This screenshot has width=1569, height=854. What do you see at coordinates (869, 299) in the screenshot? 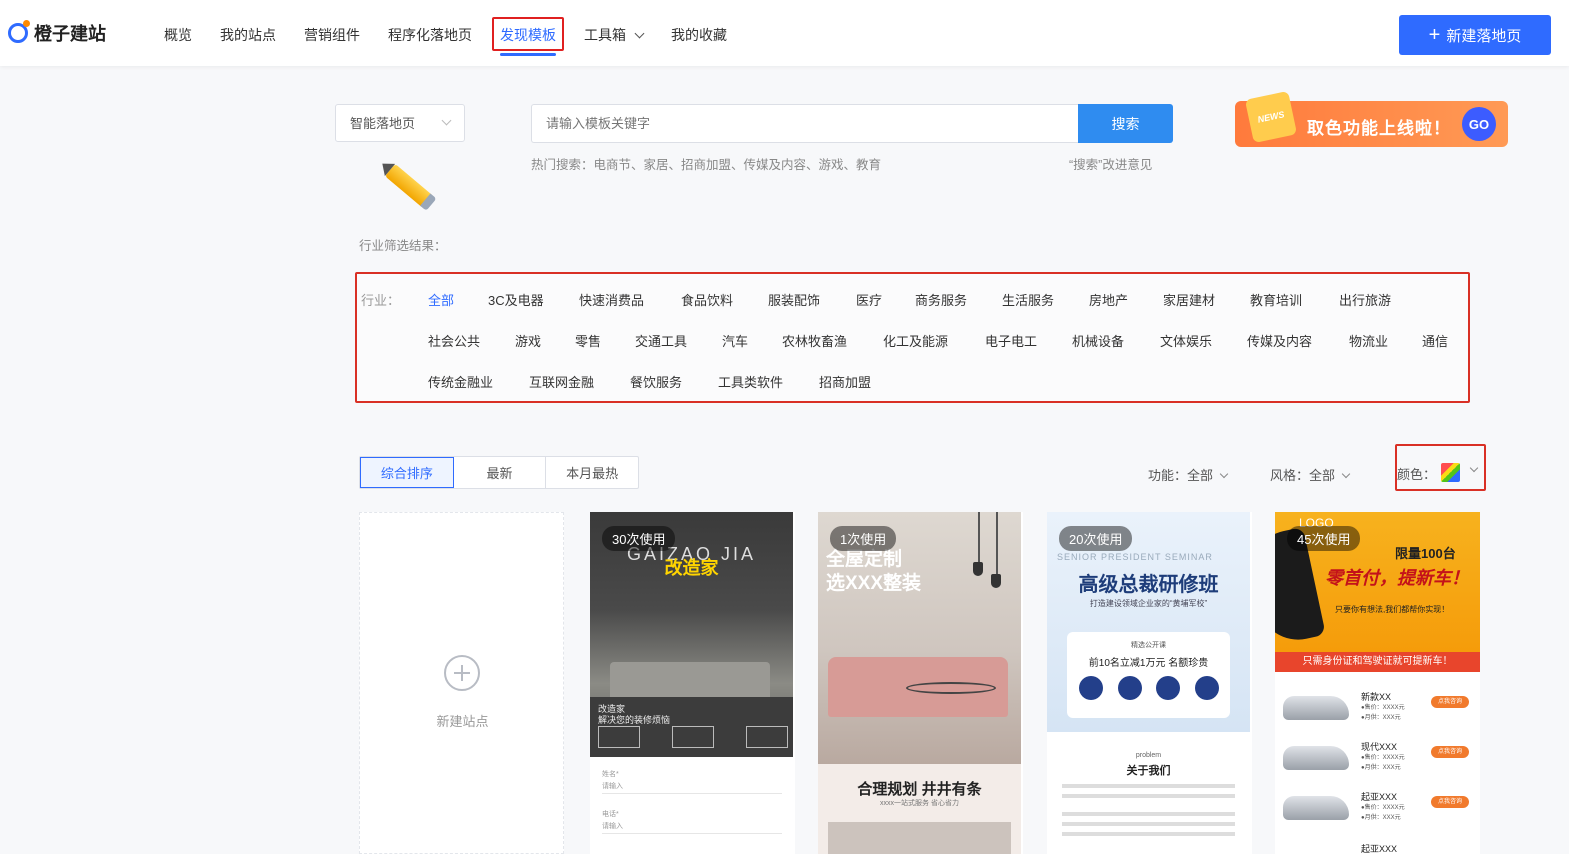
I see `industry-tag: 医疗` at bounding box center [869, 299].